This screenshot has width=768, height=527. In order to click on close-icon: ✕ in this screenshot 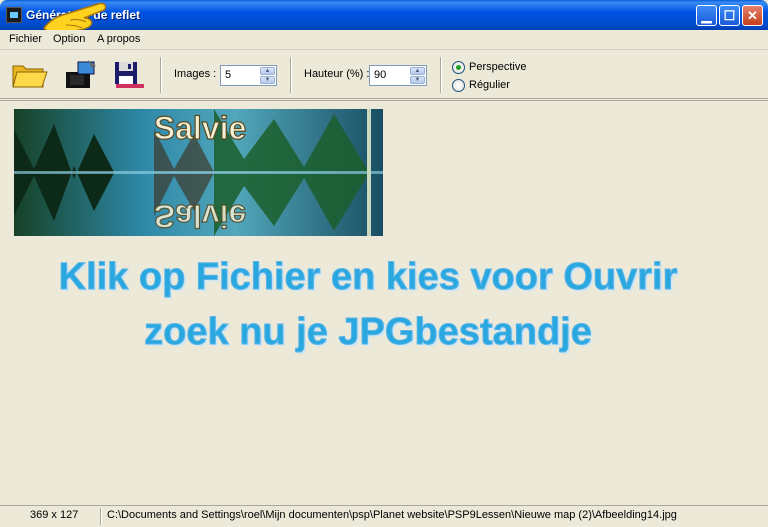, I will do `click(752, 15)`.